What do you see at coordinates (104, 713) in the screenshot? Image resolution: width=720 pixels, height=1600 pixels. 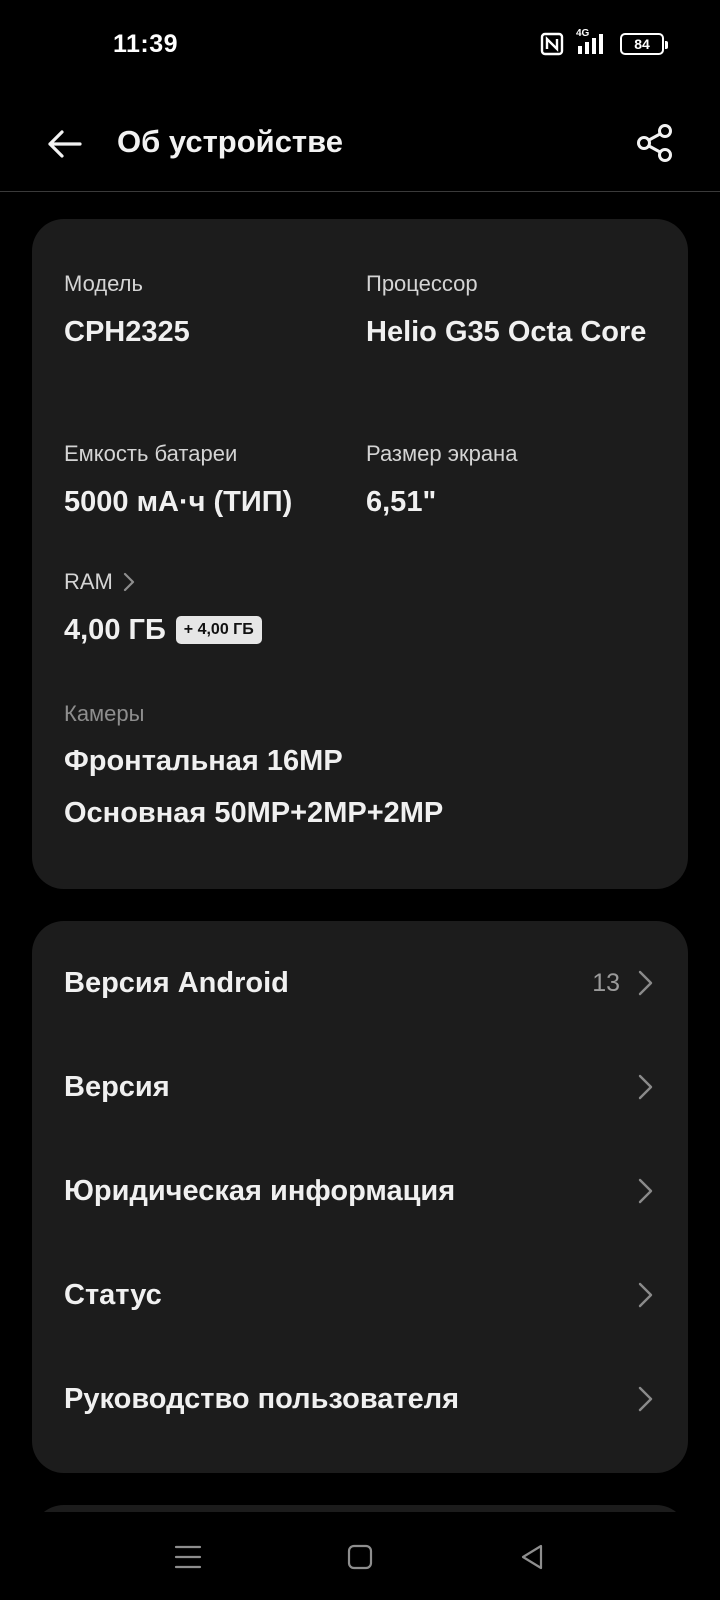 I see `spec-cameras-label: Камеры` at bounding box center [104, 713].